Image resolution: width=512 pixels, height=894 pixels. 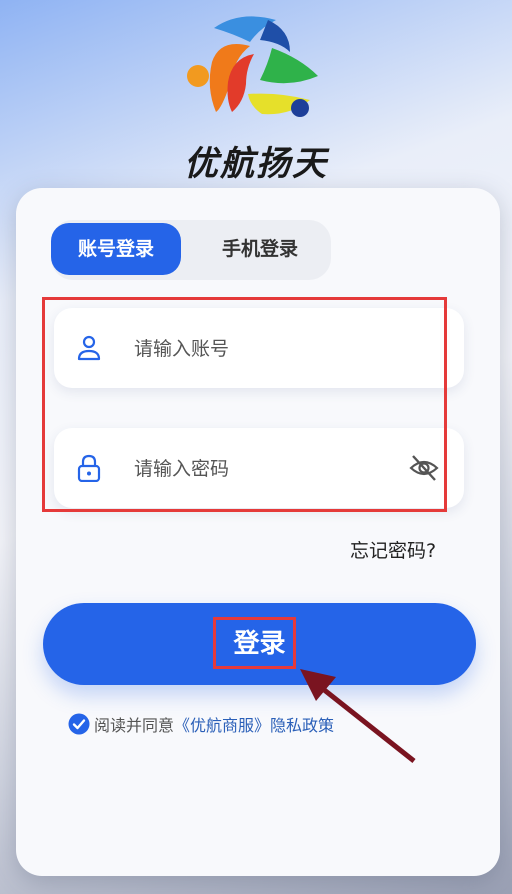 I want to click on annotation-box-login, so click(x=254, y=643).